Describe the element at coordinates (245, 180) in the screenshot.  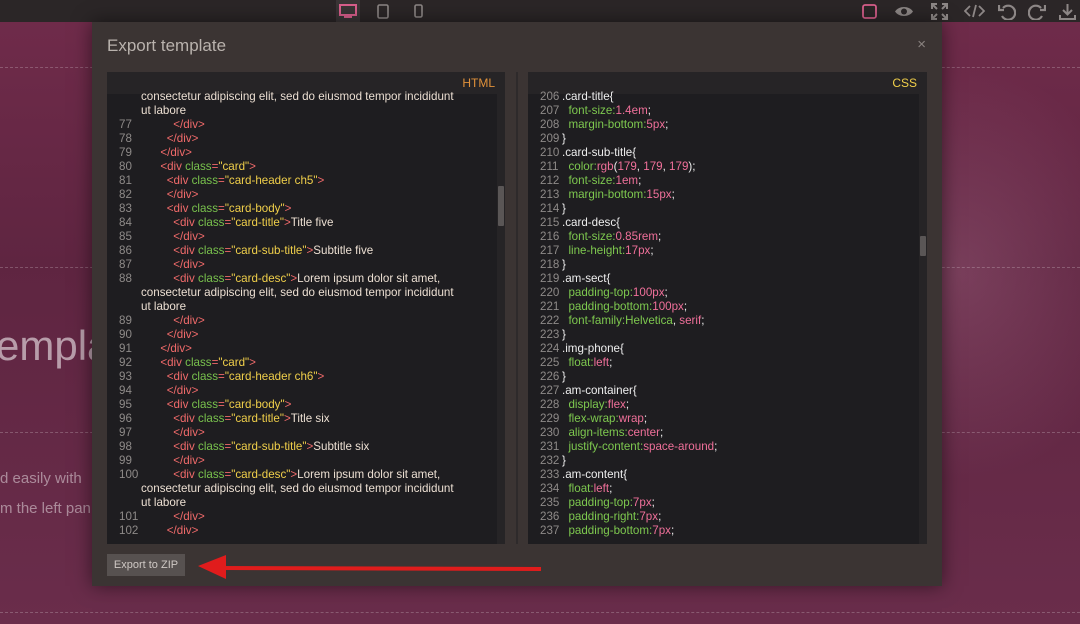
I see `code-text: <div class="card-header ch5">` at that location.